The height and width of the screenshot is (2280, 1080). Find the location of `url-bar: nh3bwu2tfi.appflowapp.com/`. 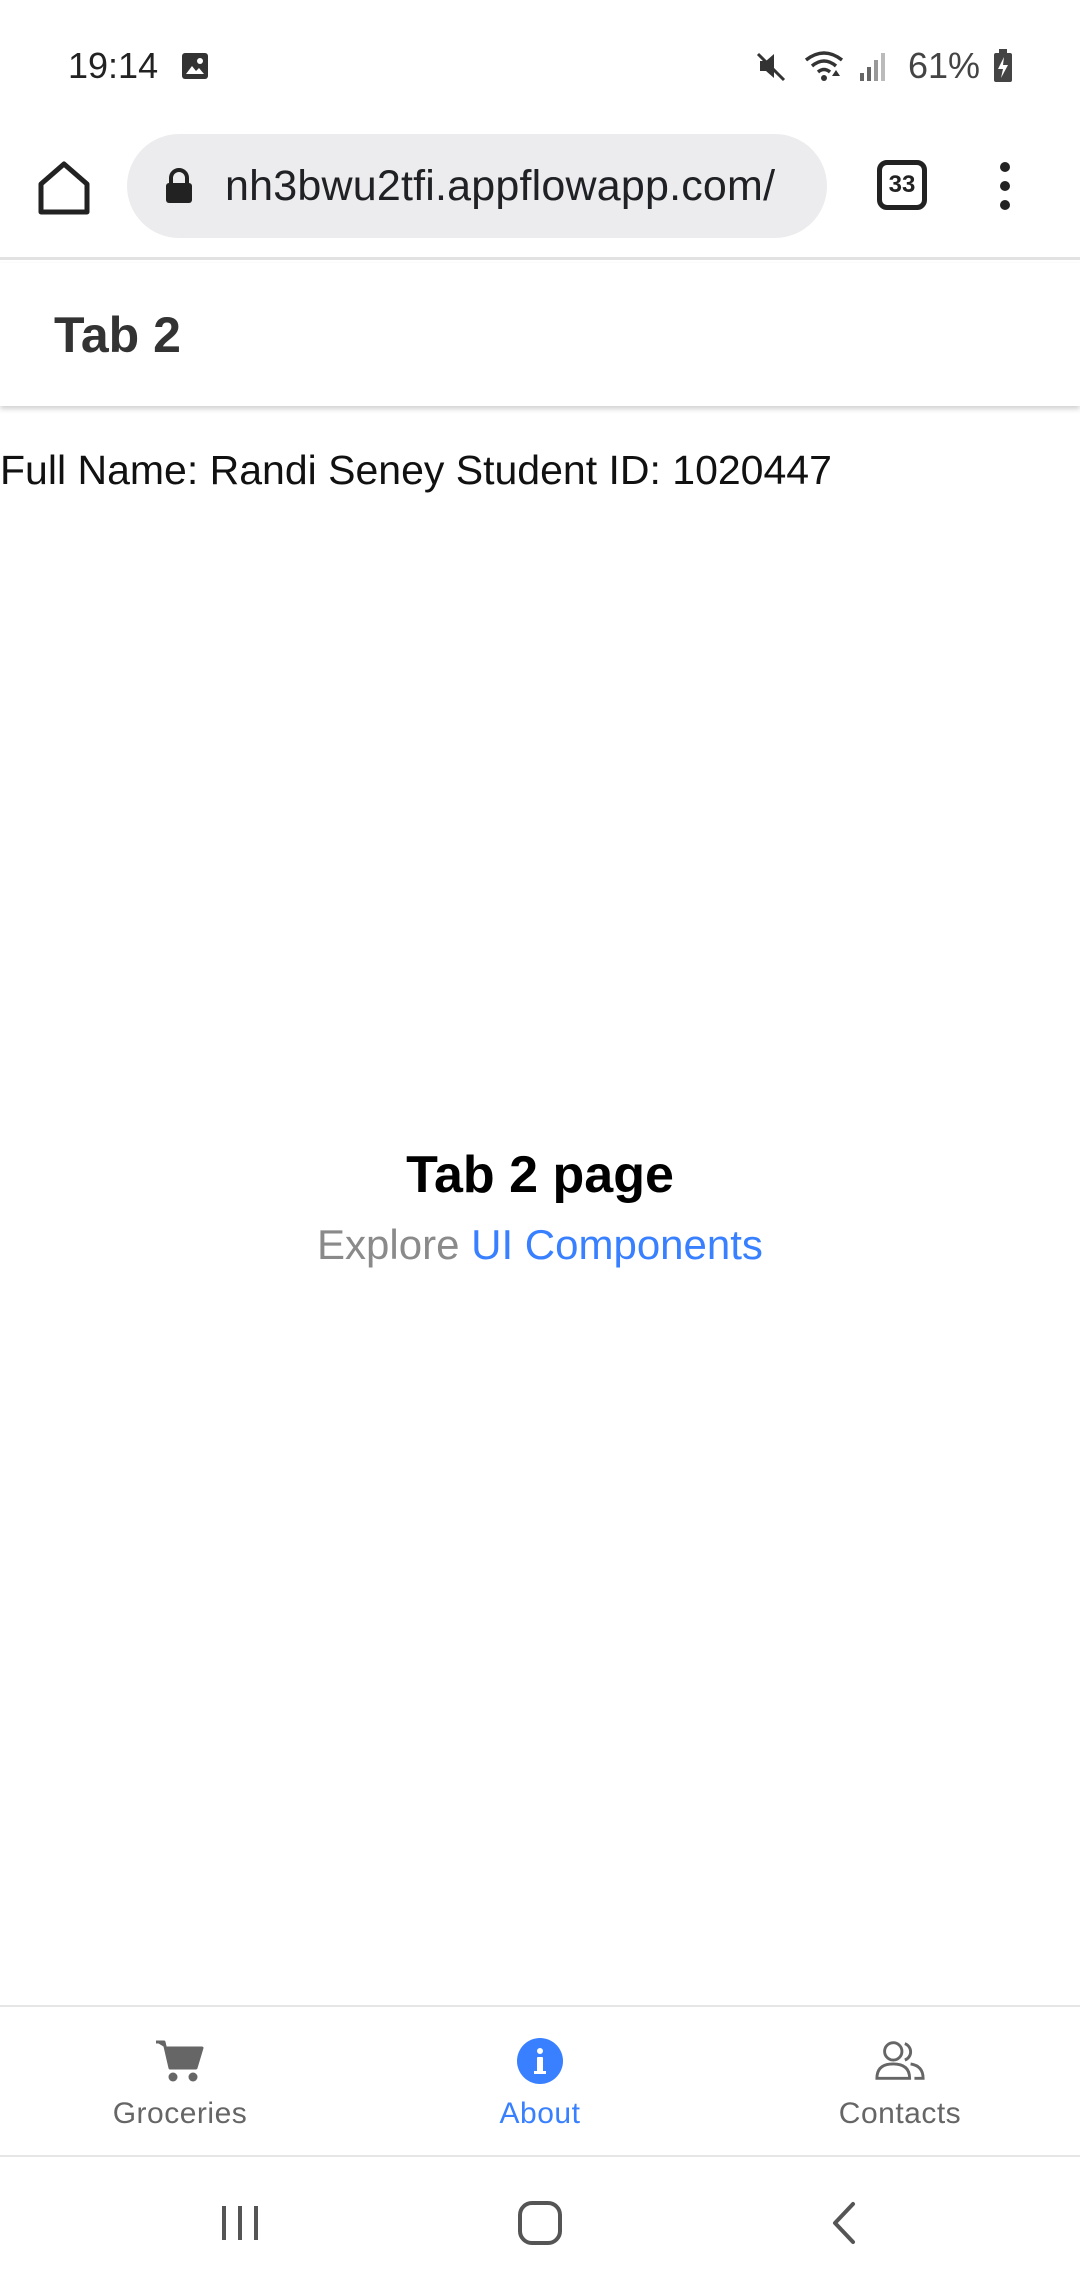

url-bar: nh3bwu2tfi.appflowapp.com/ is located at coordinates (477, 186).